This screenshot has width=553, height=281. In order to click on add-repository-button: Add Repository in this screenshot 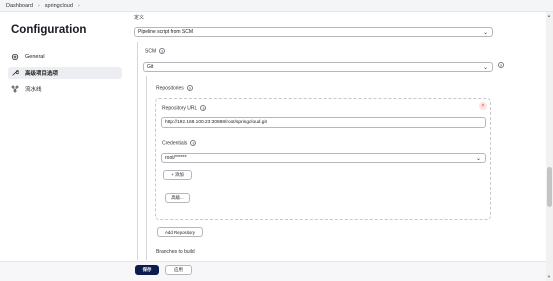, I will do `click(180, 232)`.